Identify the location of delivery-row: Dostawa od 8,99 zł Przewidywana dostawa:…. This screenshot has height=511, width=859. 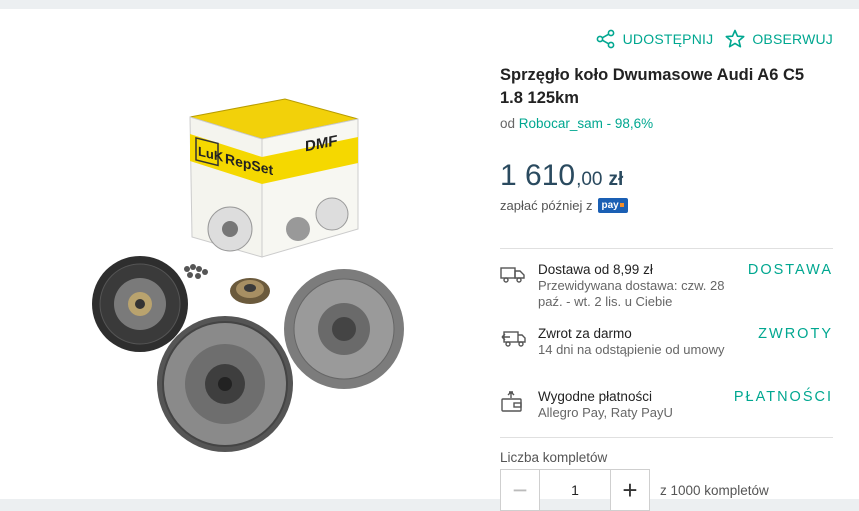
(666, 286).